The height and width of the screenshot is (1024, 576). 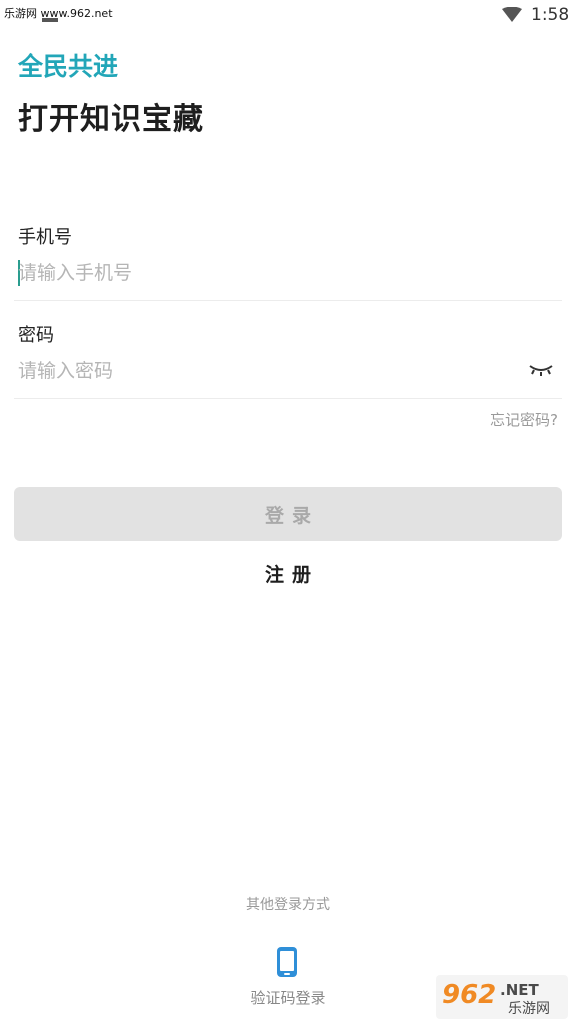 What do you see at coordinates (36, 335) in the screenshot?
I see `password-label: 密码` at bounding box center [36, 335].